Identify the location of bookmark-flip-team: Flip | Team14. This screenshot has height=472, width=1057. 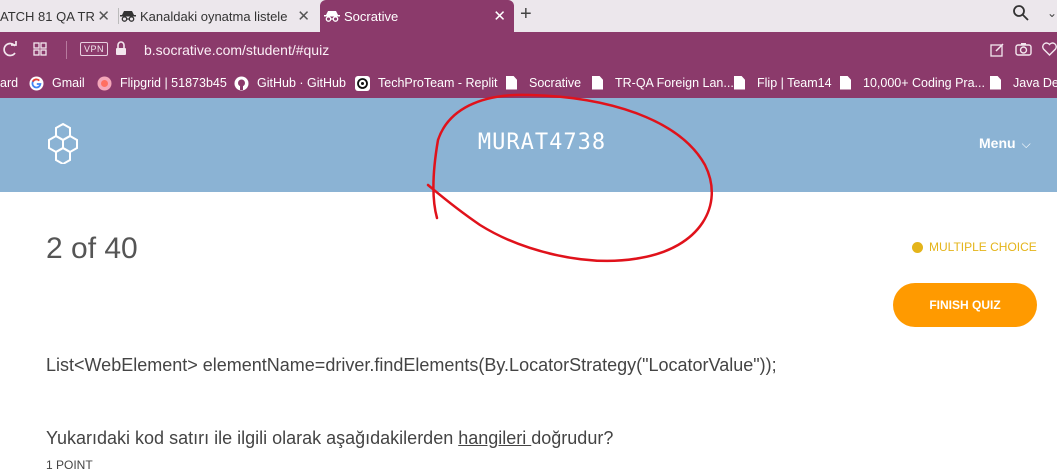
(783, 83).